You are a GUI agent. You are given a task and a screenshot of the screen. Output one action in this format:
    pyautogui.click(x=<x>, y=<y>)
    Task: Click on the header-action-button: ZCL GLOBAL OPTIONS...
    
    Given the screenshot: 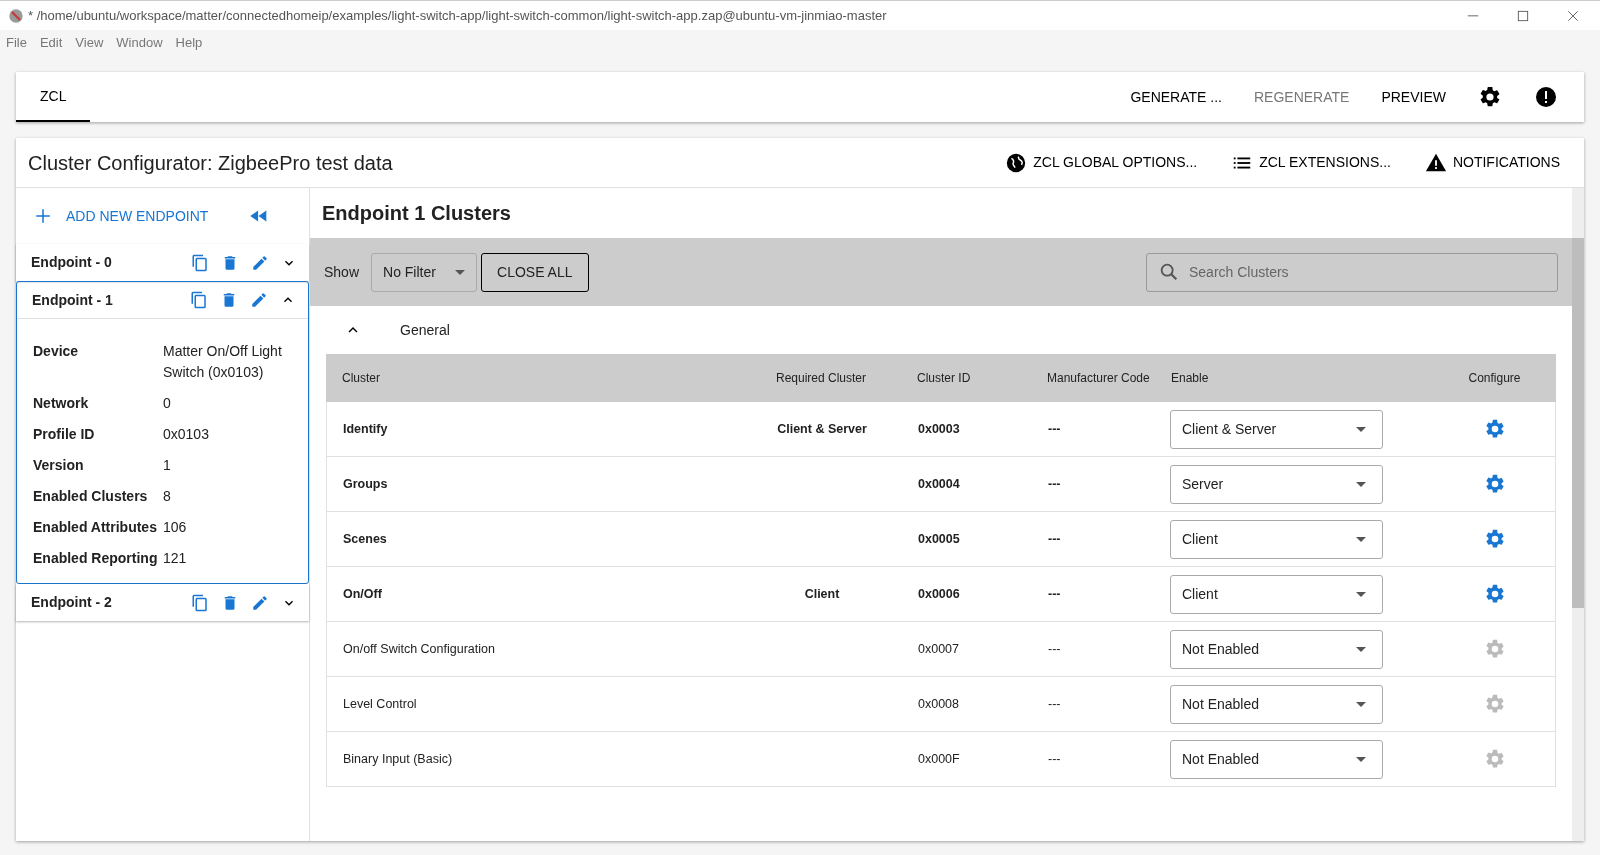 What is the action you would take?
    pyautogui.click(x=1101, y=162)
    